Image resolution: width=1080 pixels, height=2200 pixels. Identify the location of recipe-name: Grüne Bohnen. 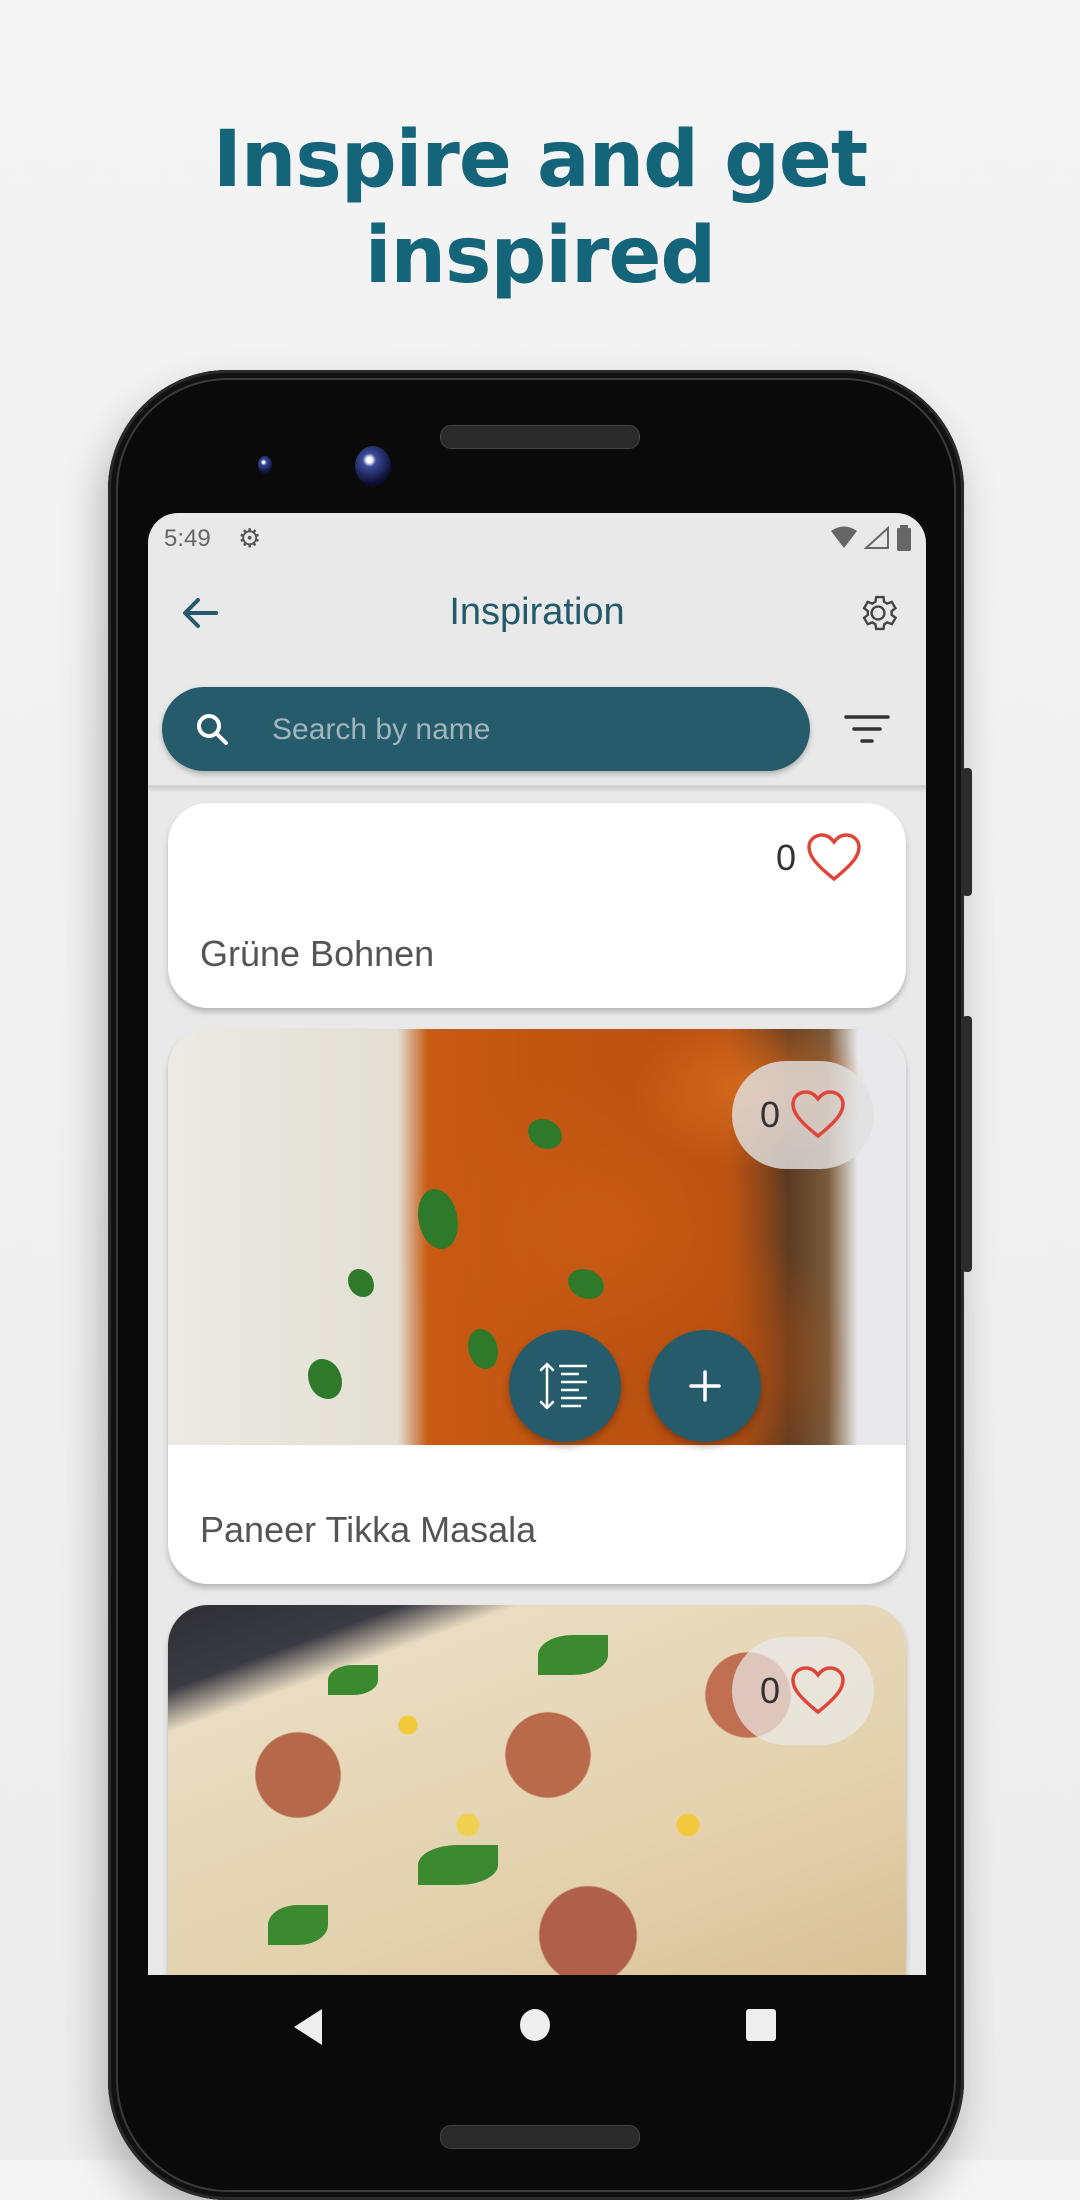
(317, 953).